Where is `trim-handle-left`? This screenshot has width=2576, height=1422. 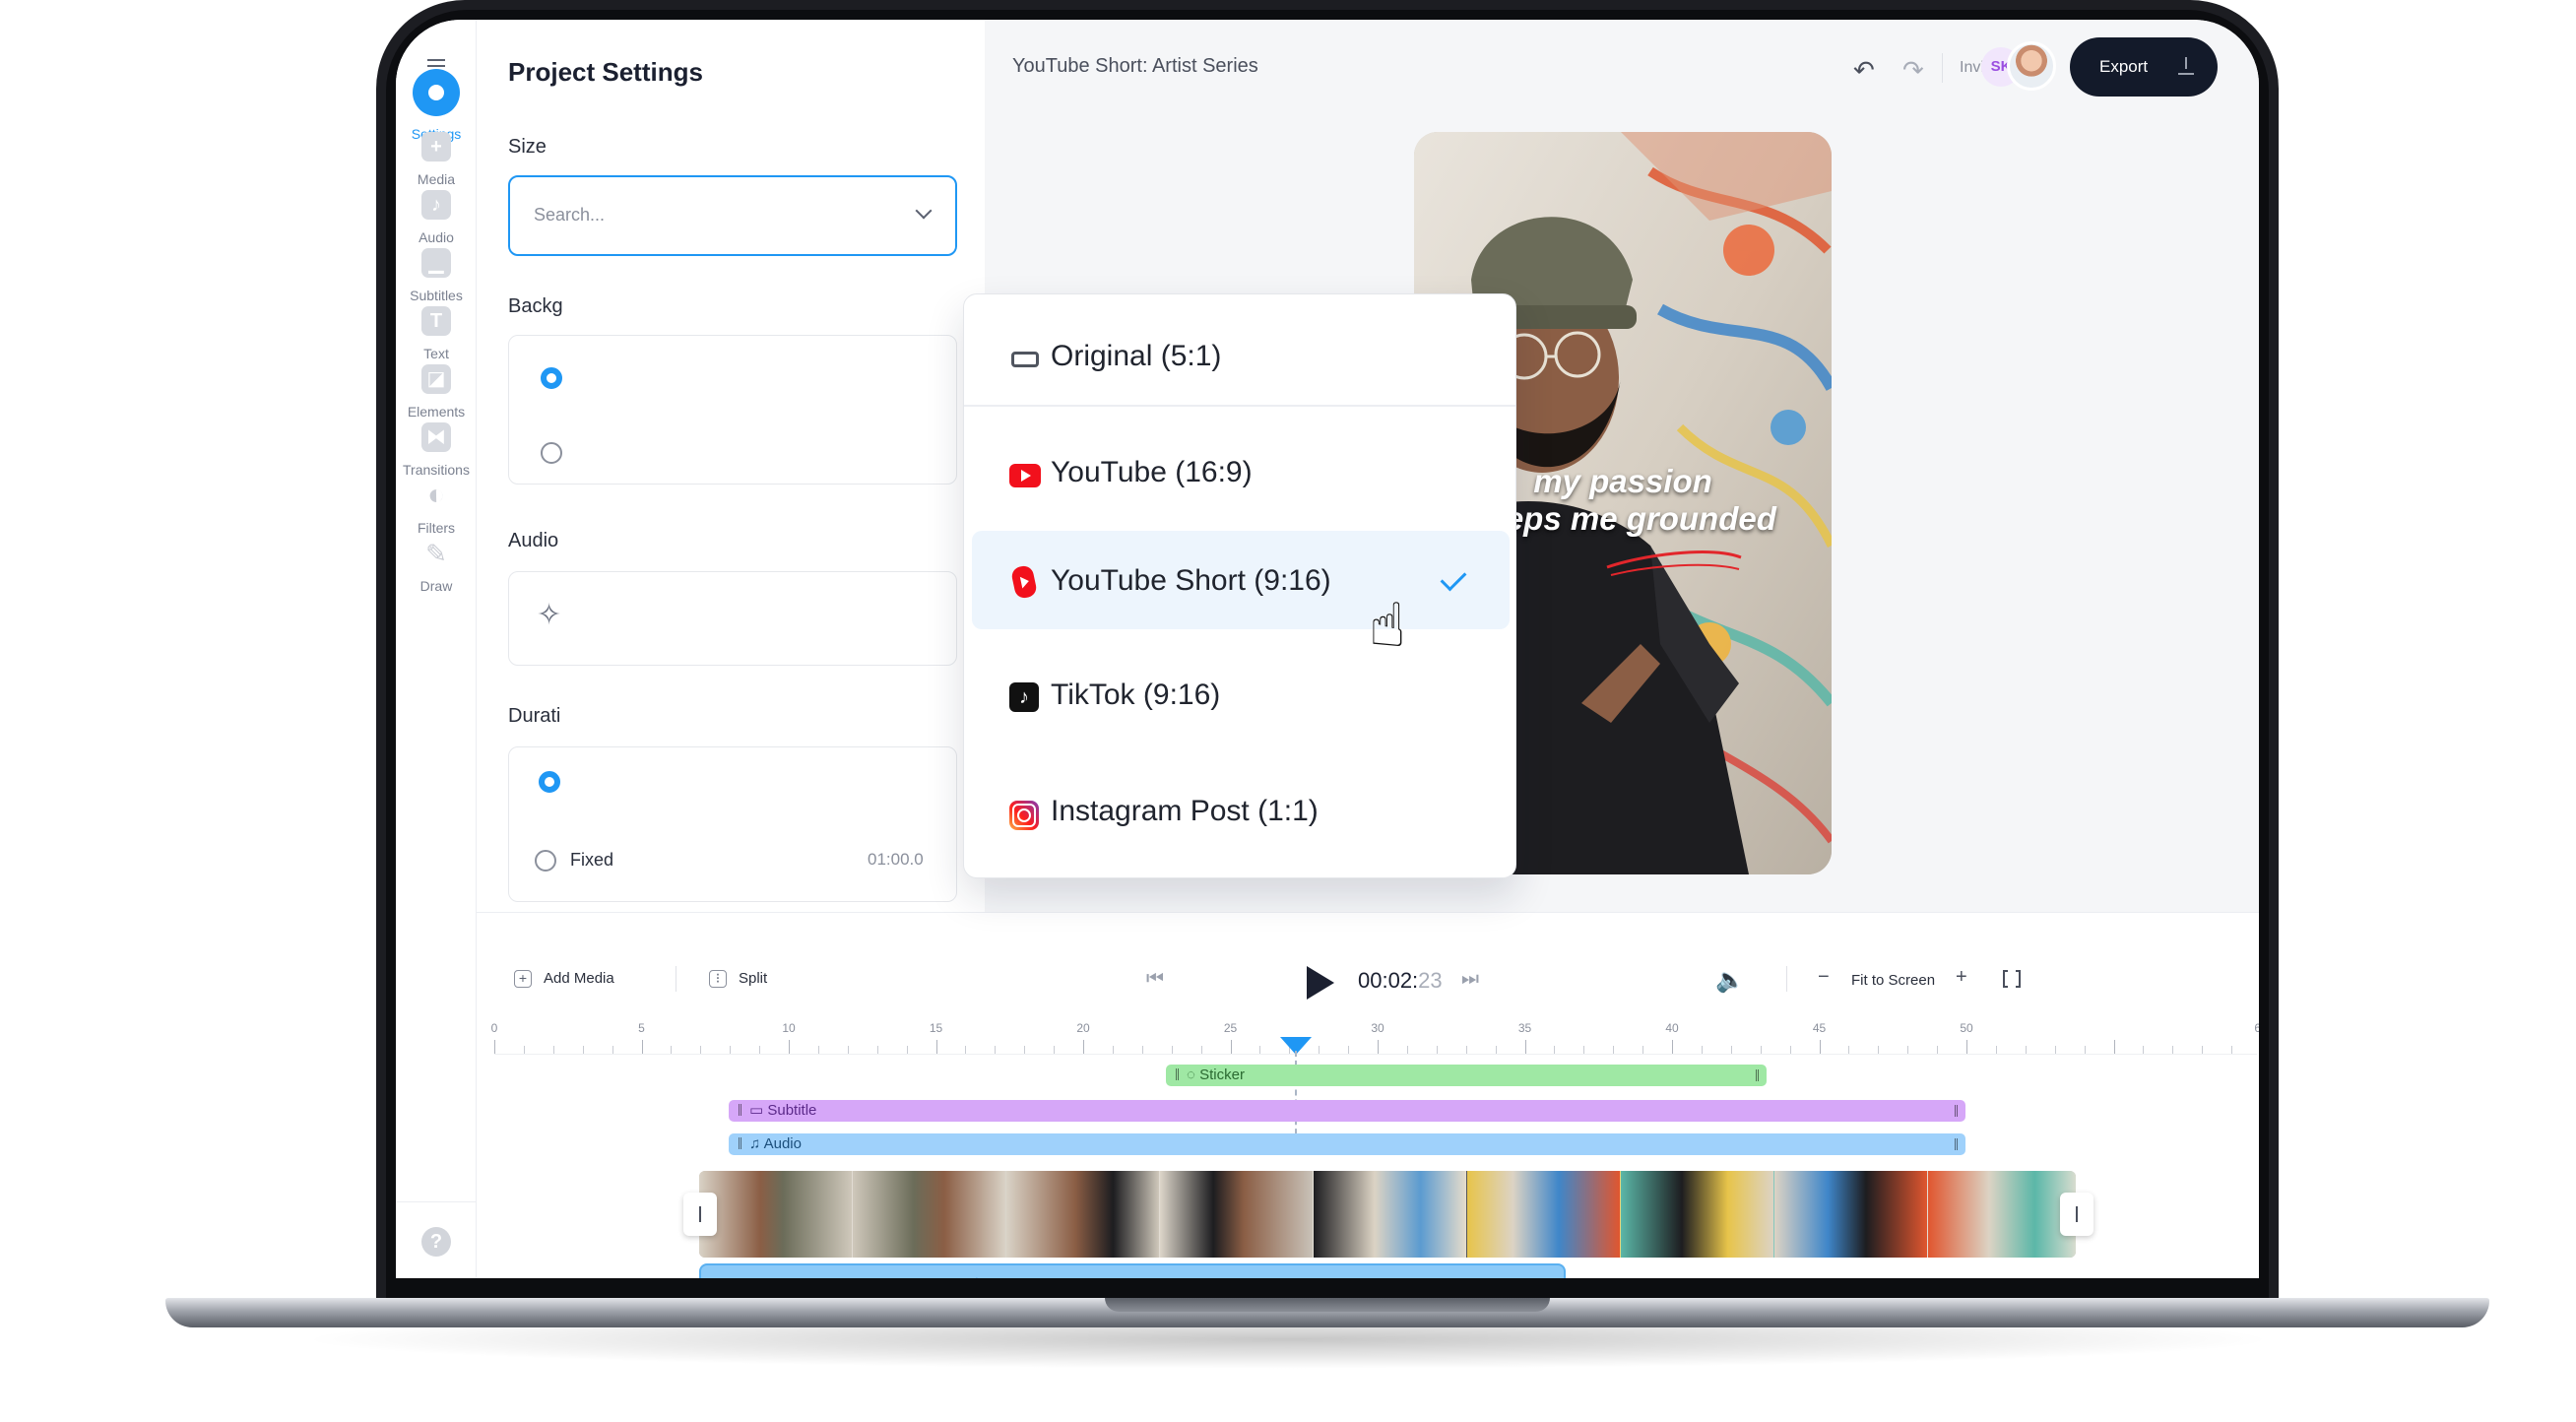 trim-handle-left is located at coordinates (700, 1214).